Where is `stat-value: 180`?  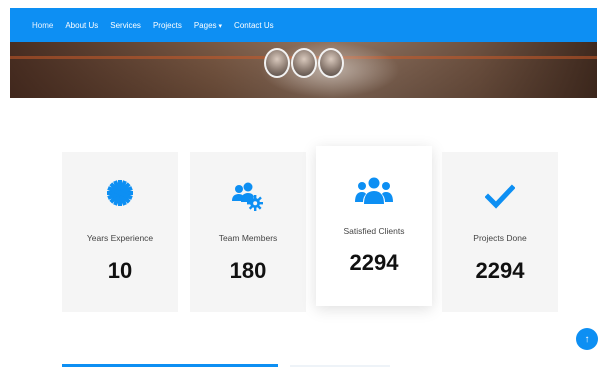 stat-value: 180 is located at coordinates (248, 270).